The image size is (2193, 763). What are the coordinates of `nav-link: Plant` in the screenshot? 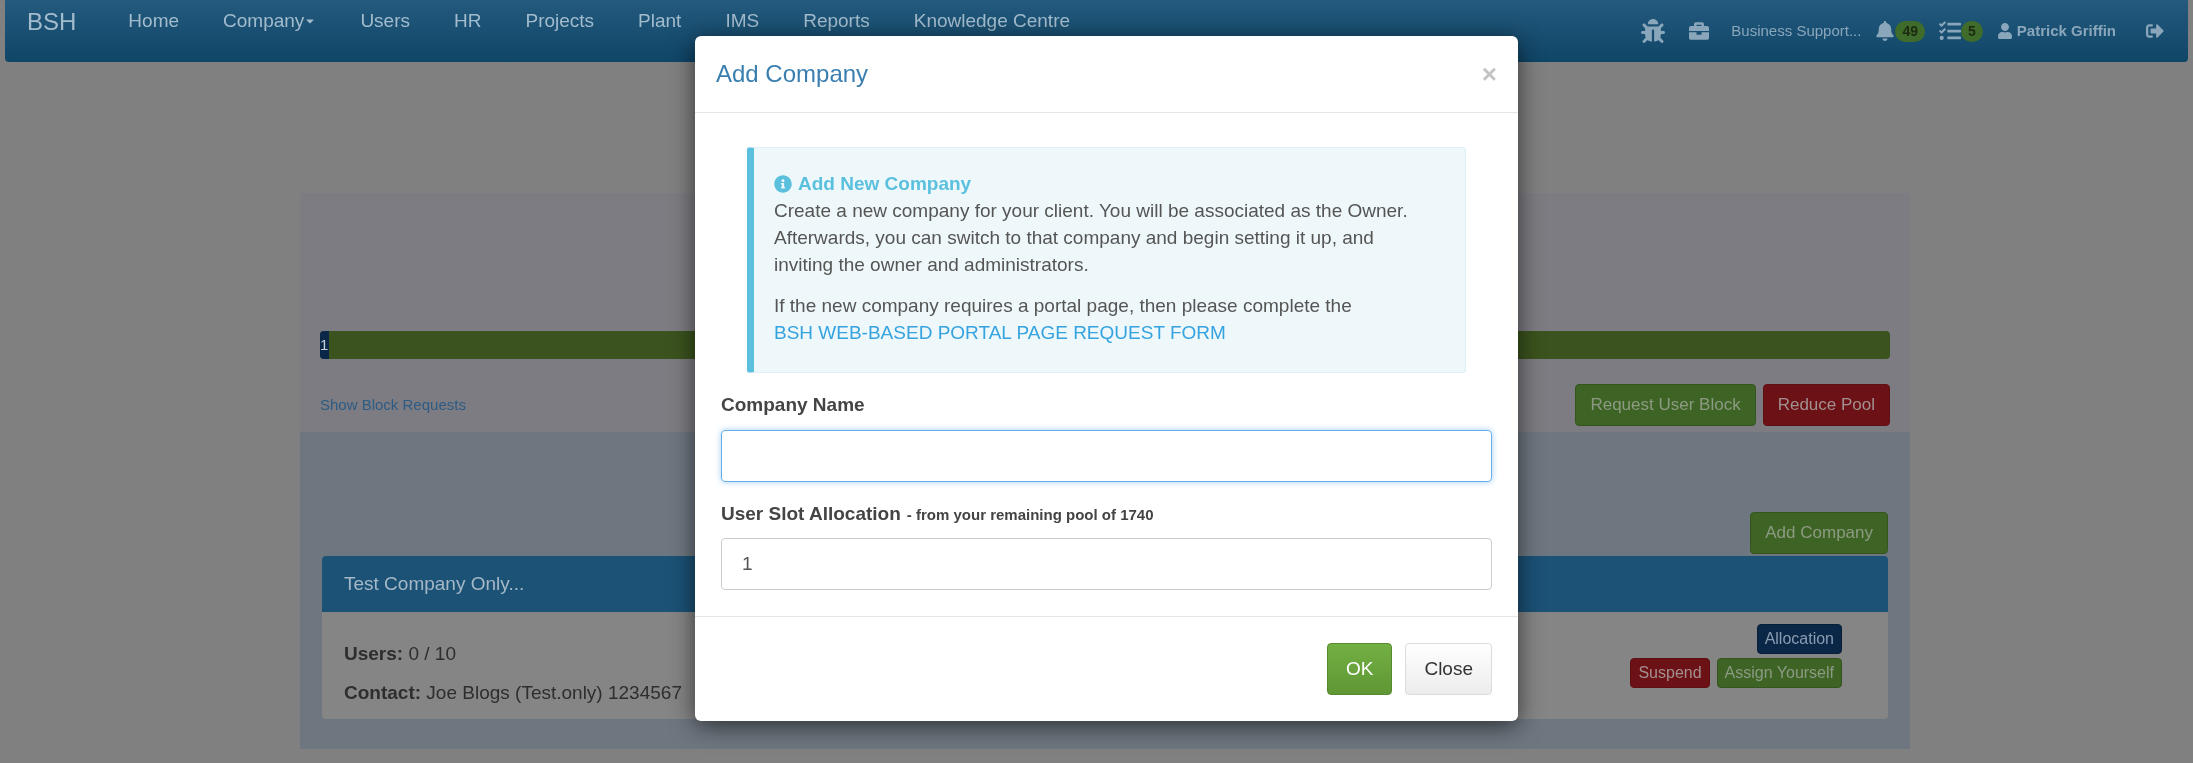 It's located at (660, 21).